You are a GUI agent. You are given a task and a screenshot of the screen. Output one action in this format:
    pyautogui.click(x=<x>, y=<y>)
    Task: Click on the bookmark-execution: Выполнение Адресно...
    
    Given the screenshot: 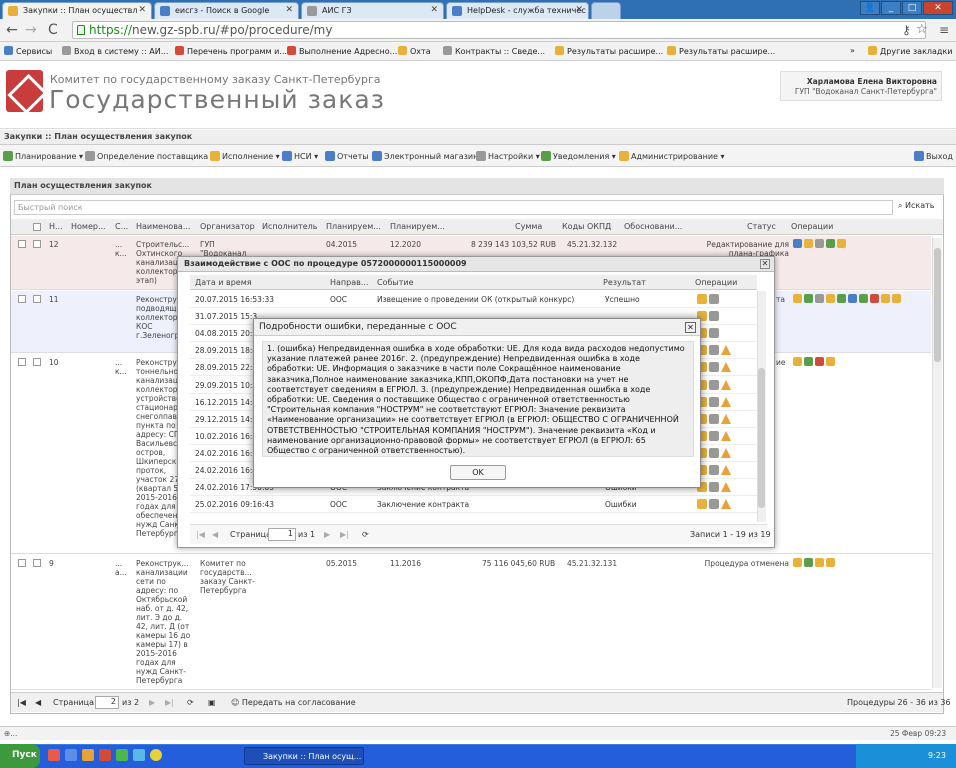 What is the action you would take?
    pyautogui.click(x=342, y=51)
    